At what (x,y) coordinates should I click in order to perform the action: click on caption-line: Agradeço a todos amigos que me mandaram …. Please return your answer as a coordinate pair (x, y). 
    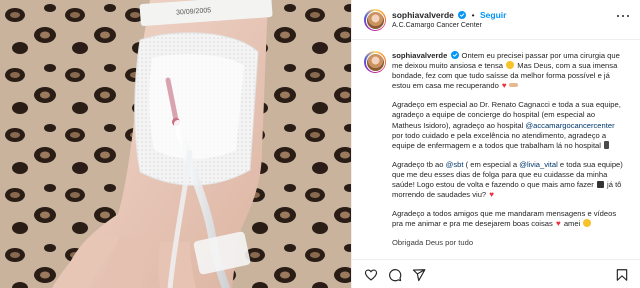
    Looking at the image, I should click on (504, 219).